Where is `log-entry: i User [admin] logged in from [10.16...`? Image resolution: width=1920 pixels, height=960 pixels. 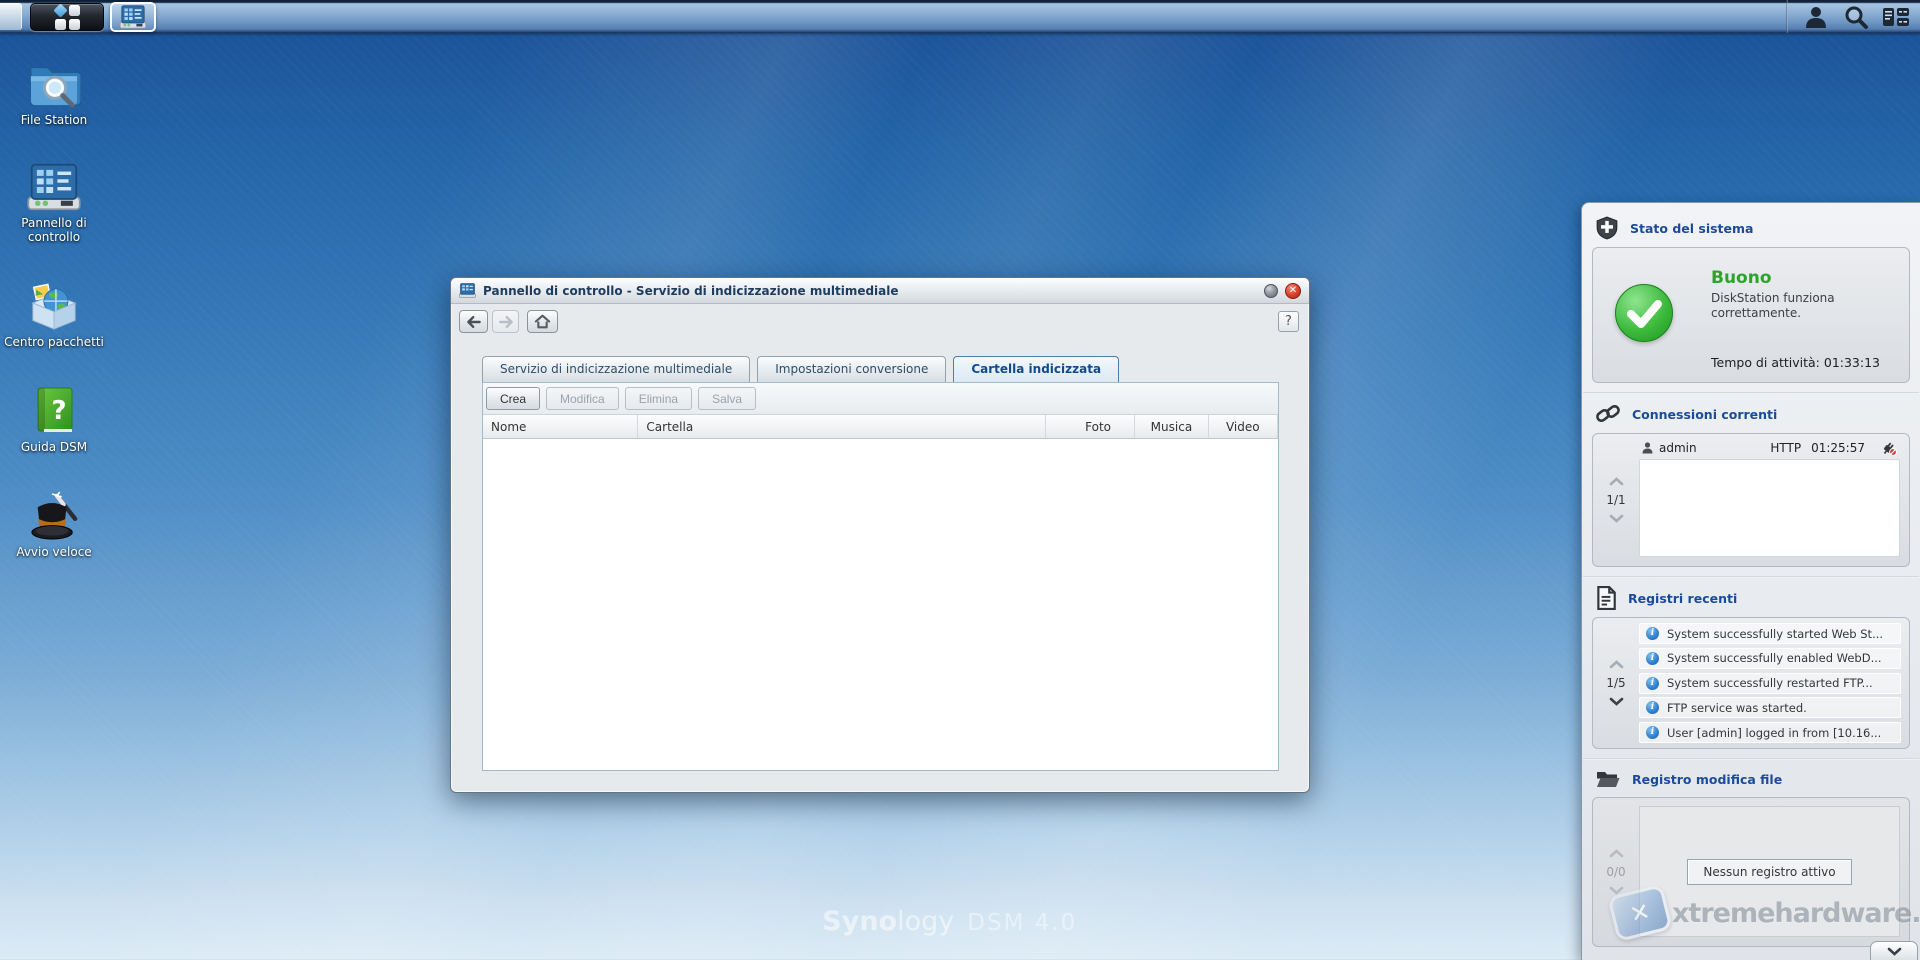
log-entry: i User [admin] logged in from [10.16... is located at coordinates (1770, 732).